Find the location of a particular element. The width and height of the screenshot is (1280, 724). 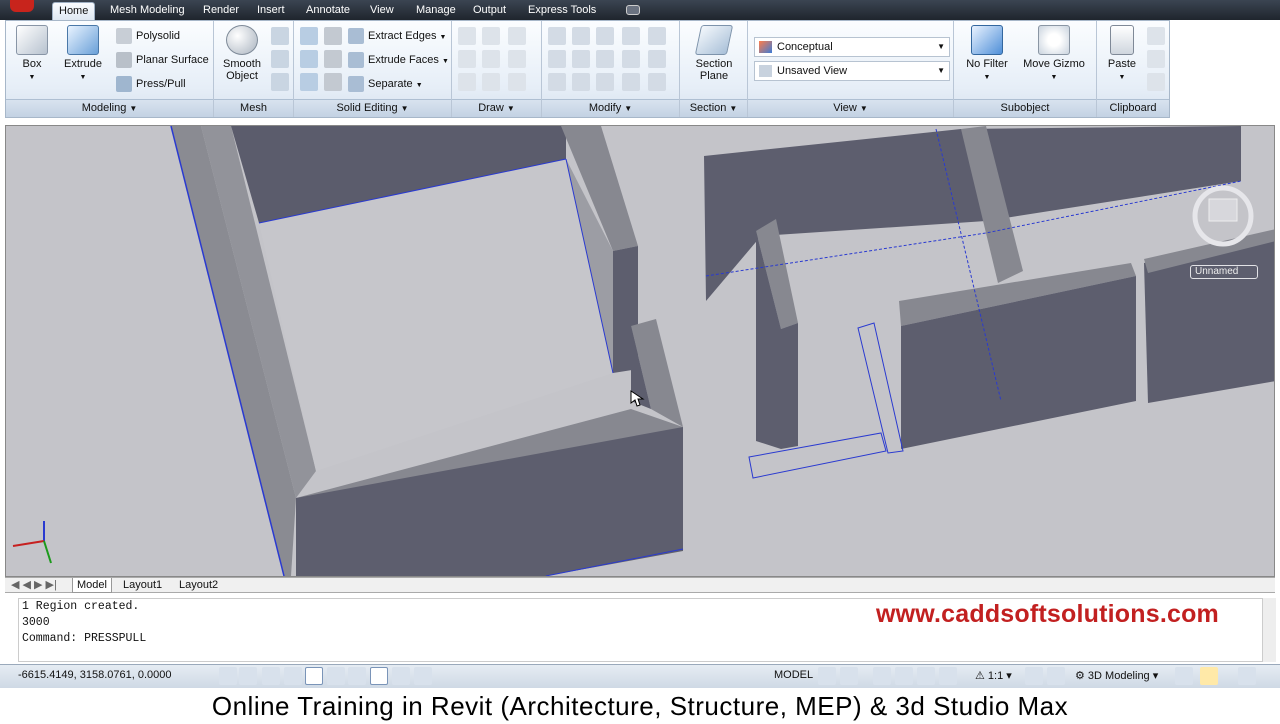

workspace-switch: ⚙ 3D Modeling ▾ is located at coordinates (1116, 675).